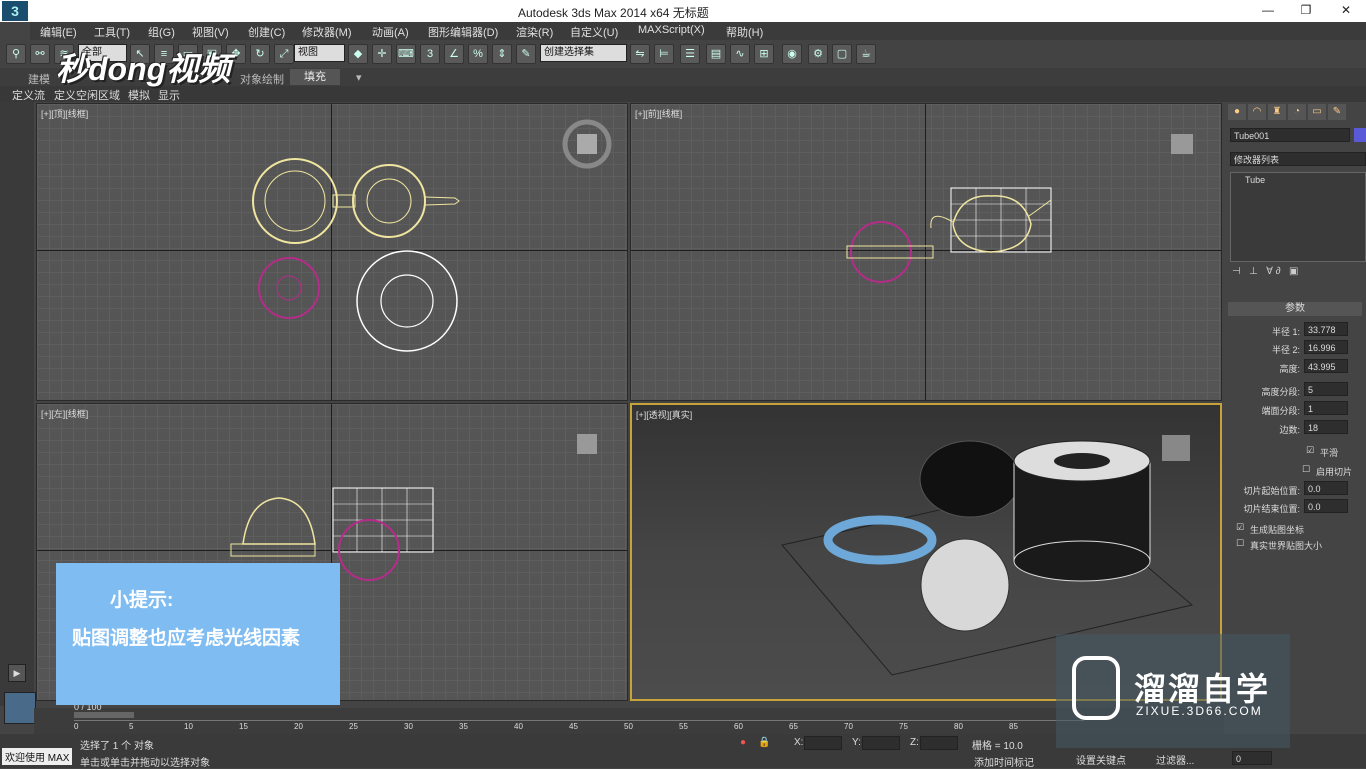  Describe the element at coordinates (262, 79) in the screenshot. I see `ribbon-tab-object-paint: 对象绘制` at that location.